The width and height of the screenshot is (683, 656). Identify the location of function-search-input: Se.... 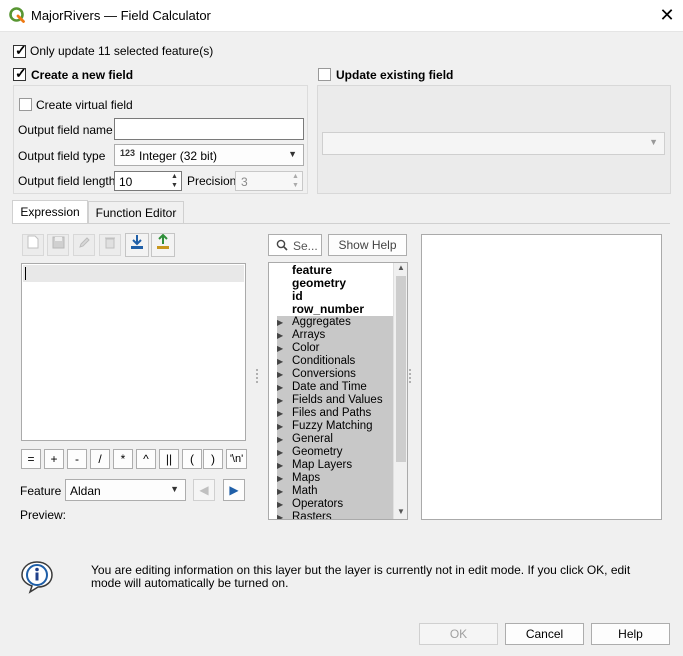
(295, 245).